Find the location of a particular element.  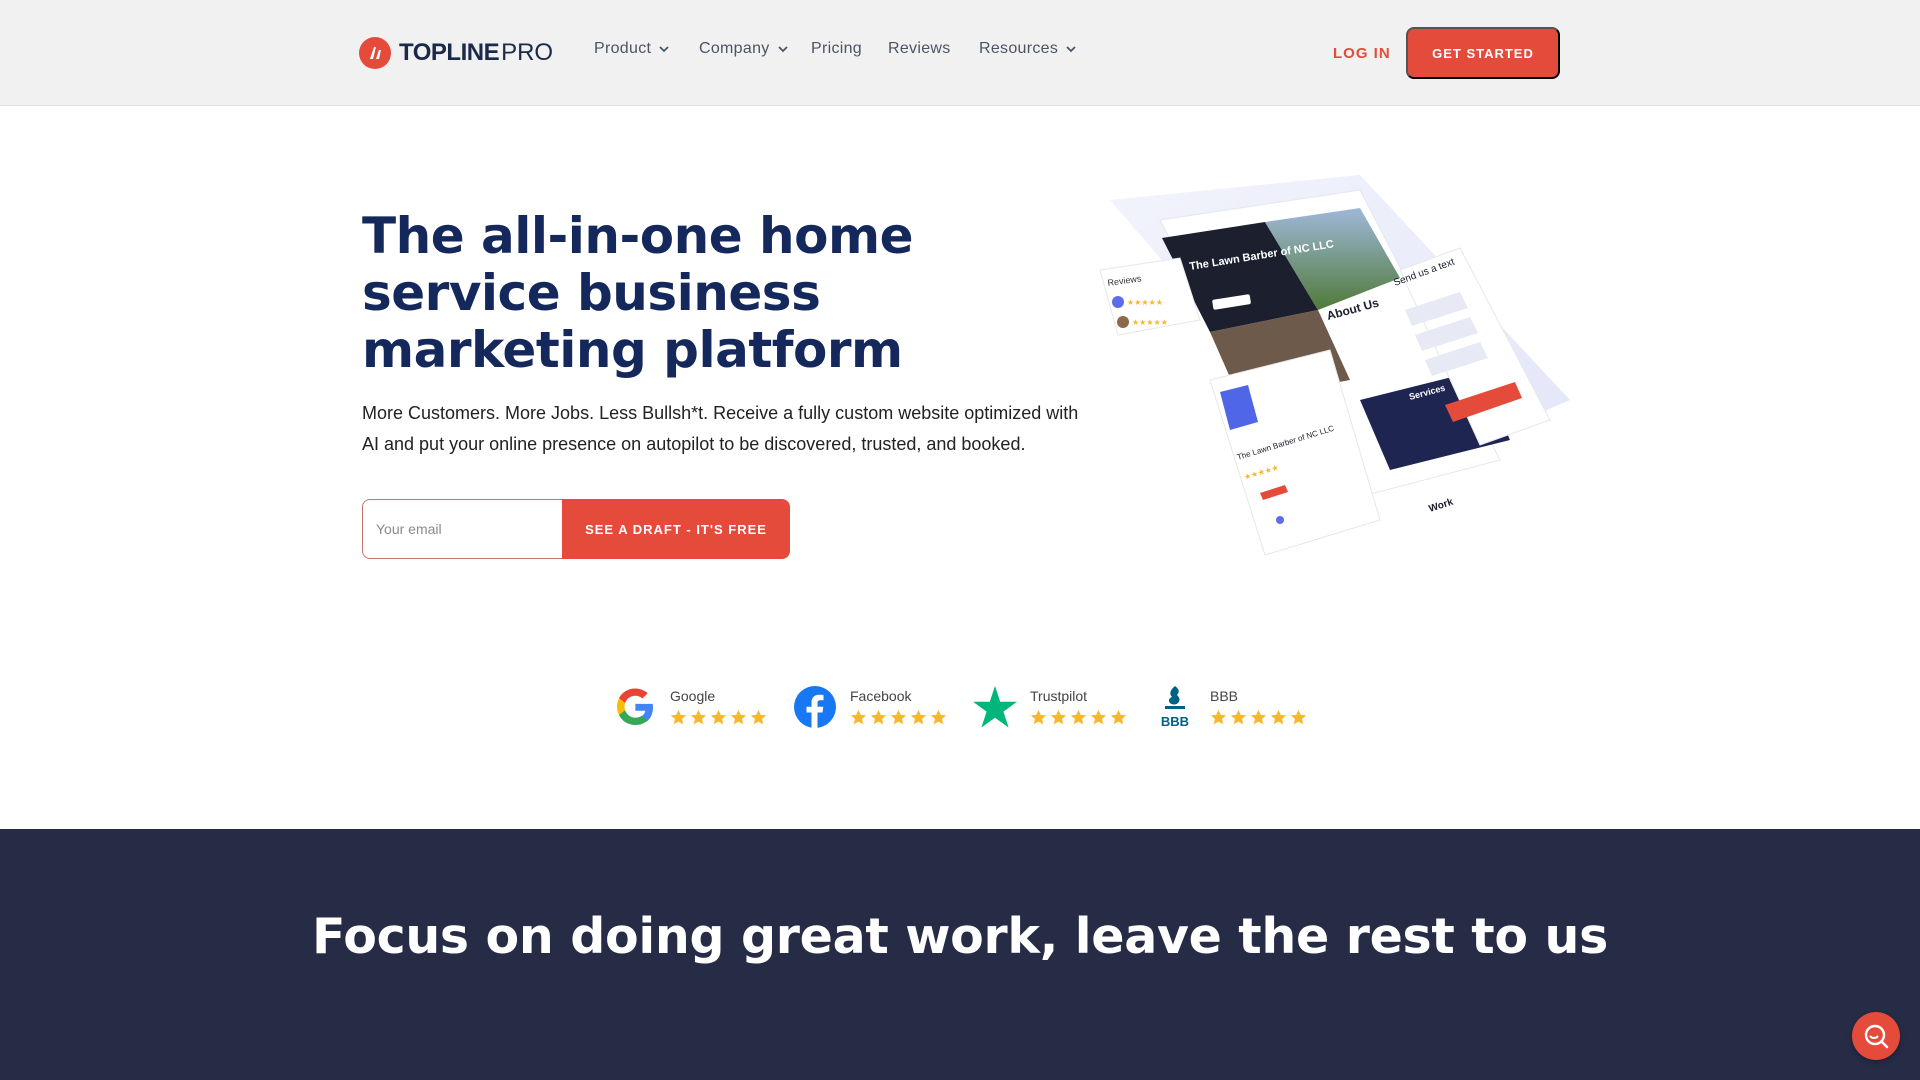

search-icon is located at coordinates (1876, 1036).